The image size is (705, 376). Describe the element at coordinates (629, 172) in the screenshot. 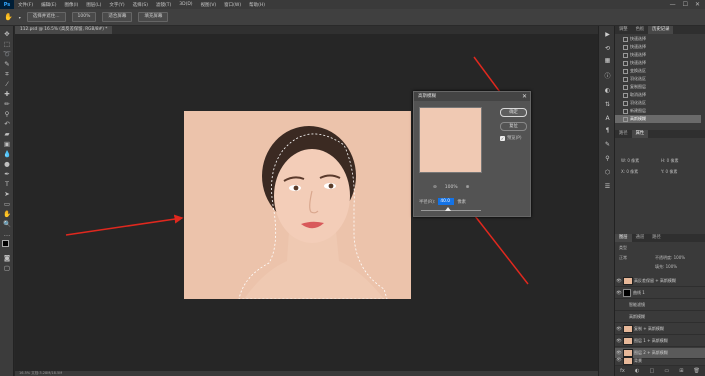

I see `prop-x: X: 0 像素` at that location.